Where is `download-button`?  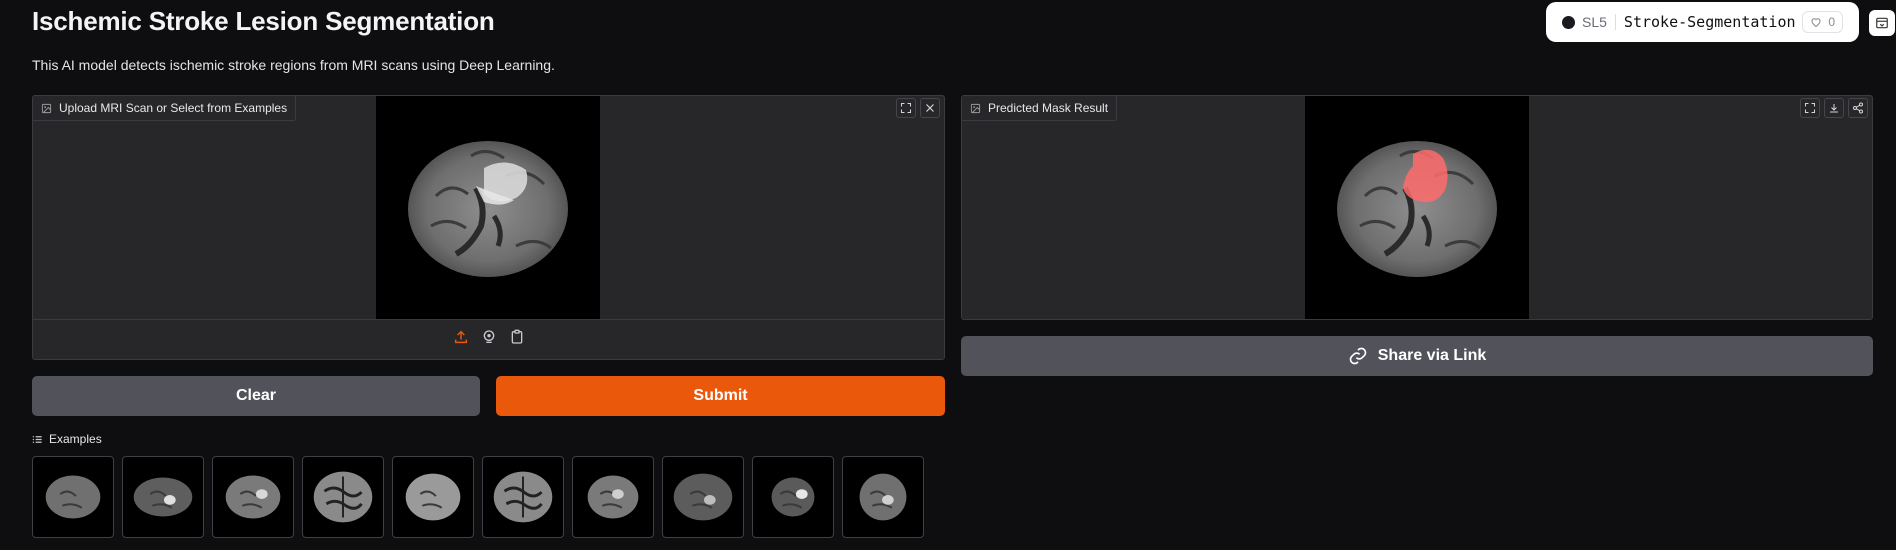 download-button is located at coordinates (1834, 108).